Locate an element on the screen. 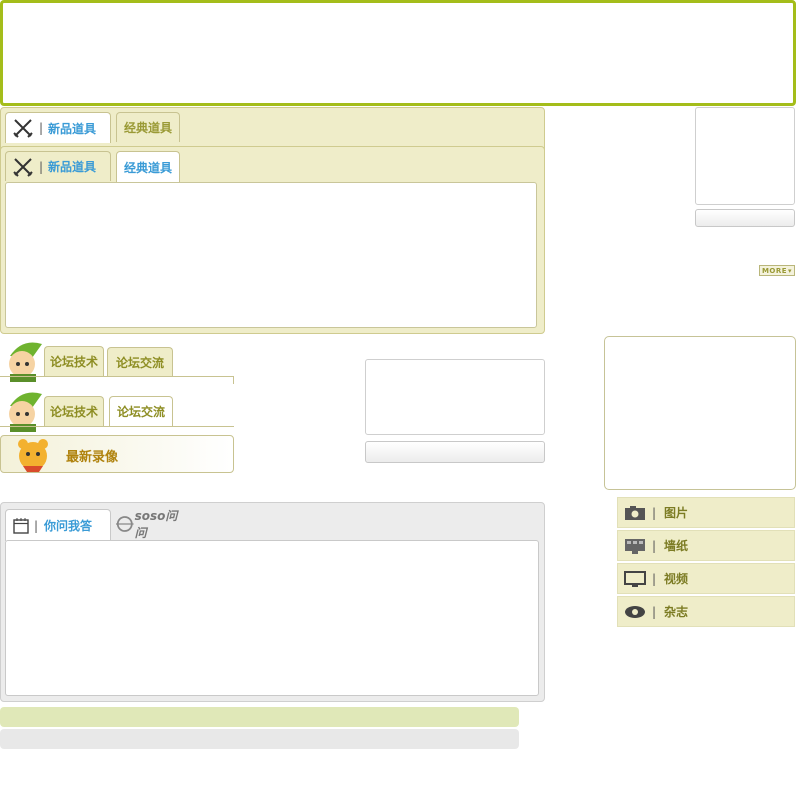 This screenshot has width=796, height=800. soso-logo: soso问问 is located at coordinates (152, 524).